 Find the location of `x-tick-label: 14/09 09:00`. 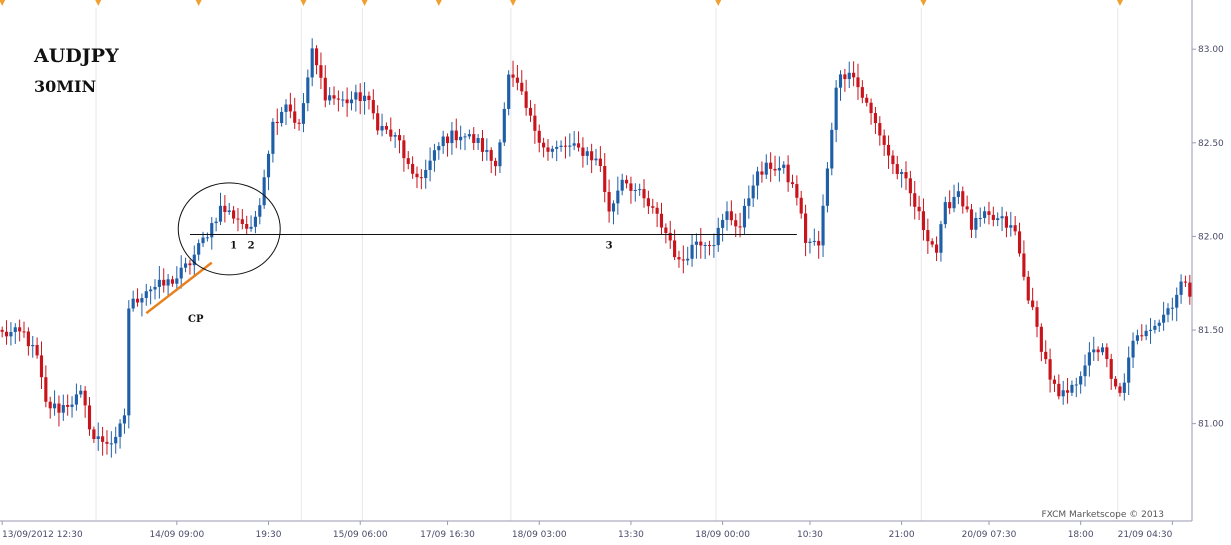

x-tick-label: 14/09 09:00 is located at coordinates (176, 535).